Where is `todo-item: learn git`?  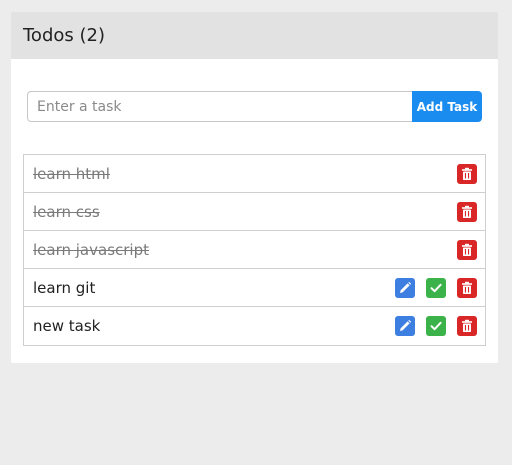
todo-item: learn git is located at coordinates (254, 288).